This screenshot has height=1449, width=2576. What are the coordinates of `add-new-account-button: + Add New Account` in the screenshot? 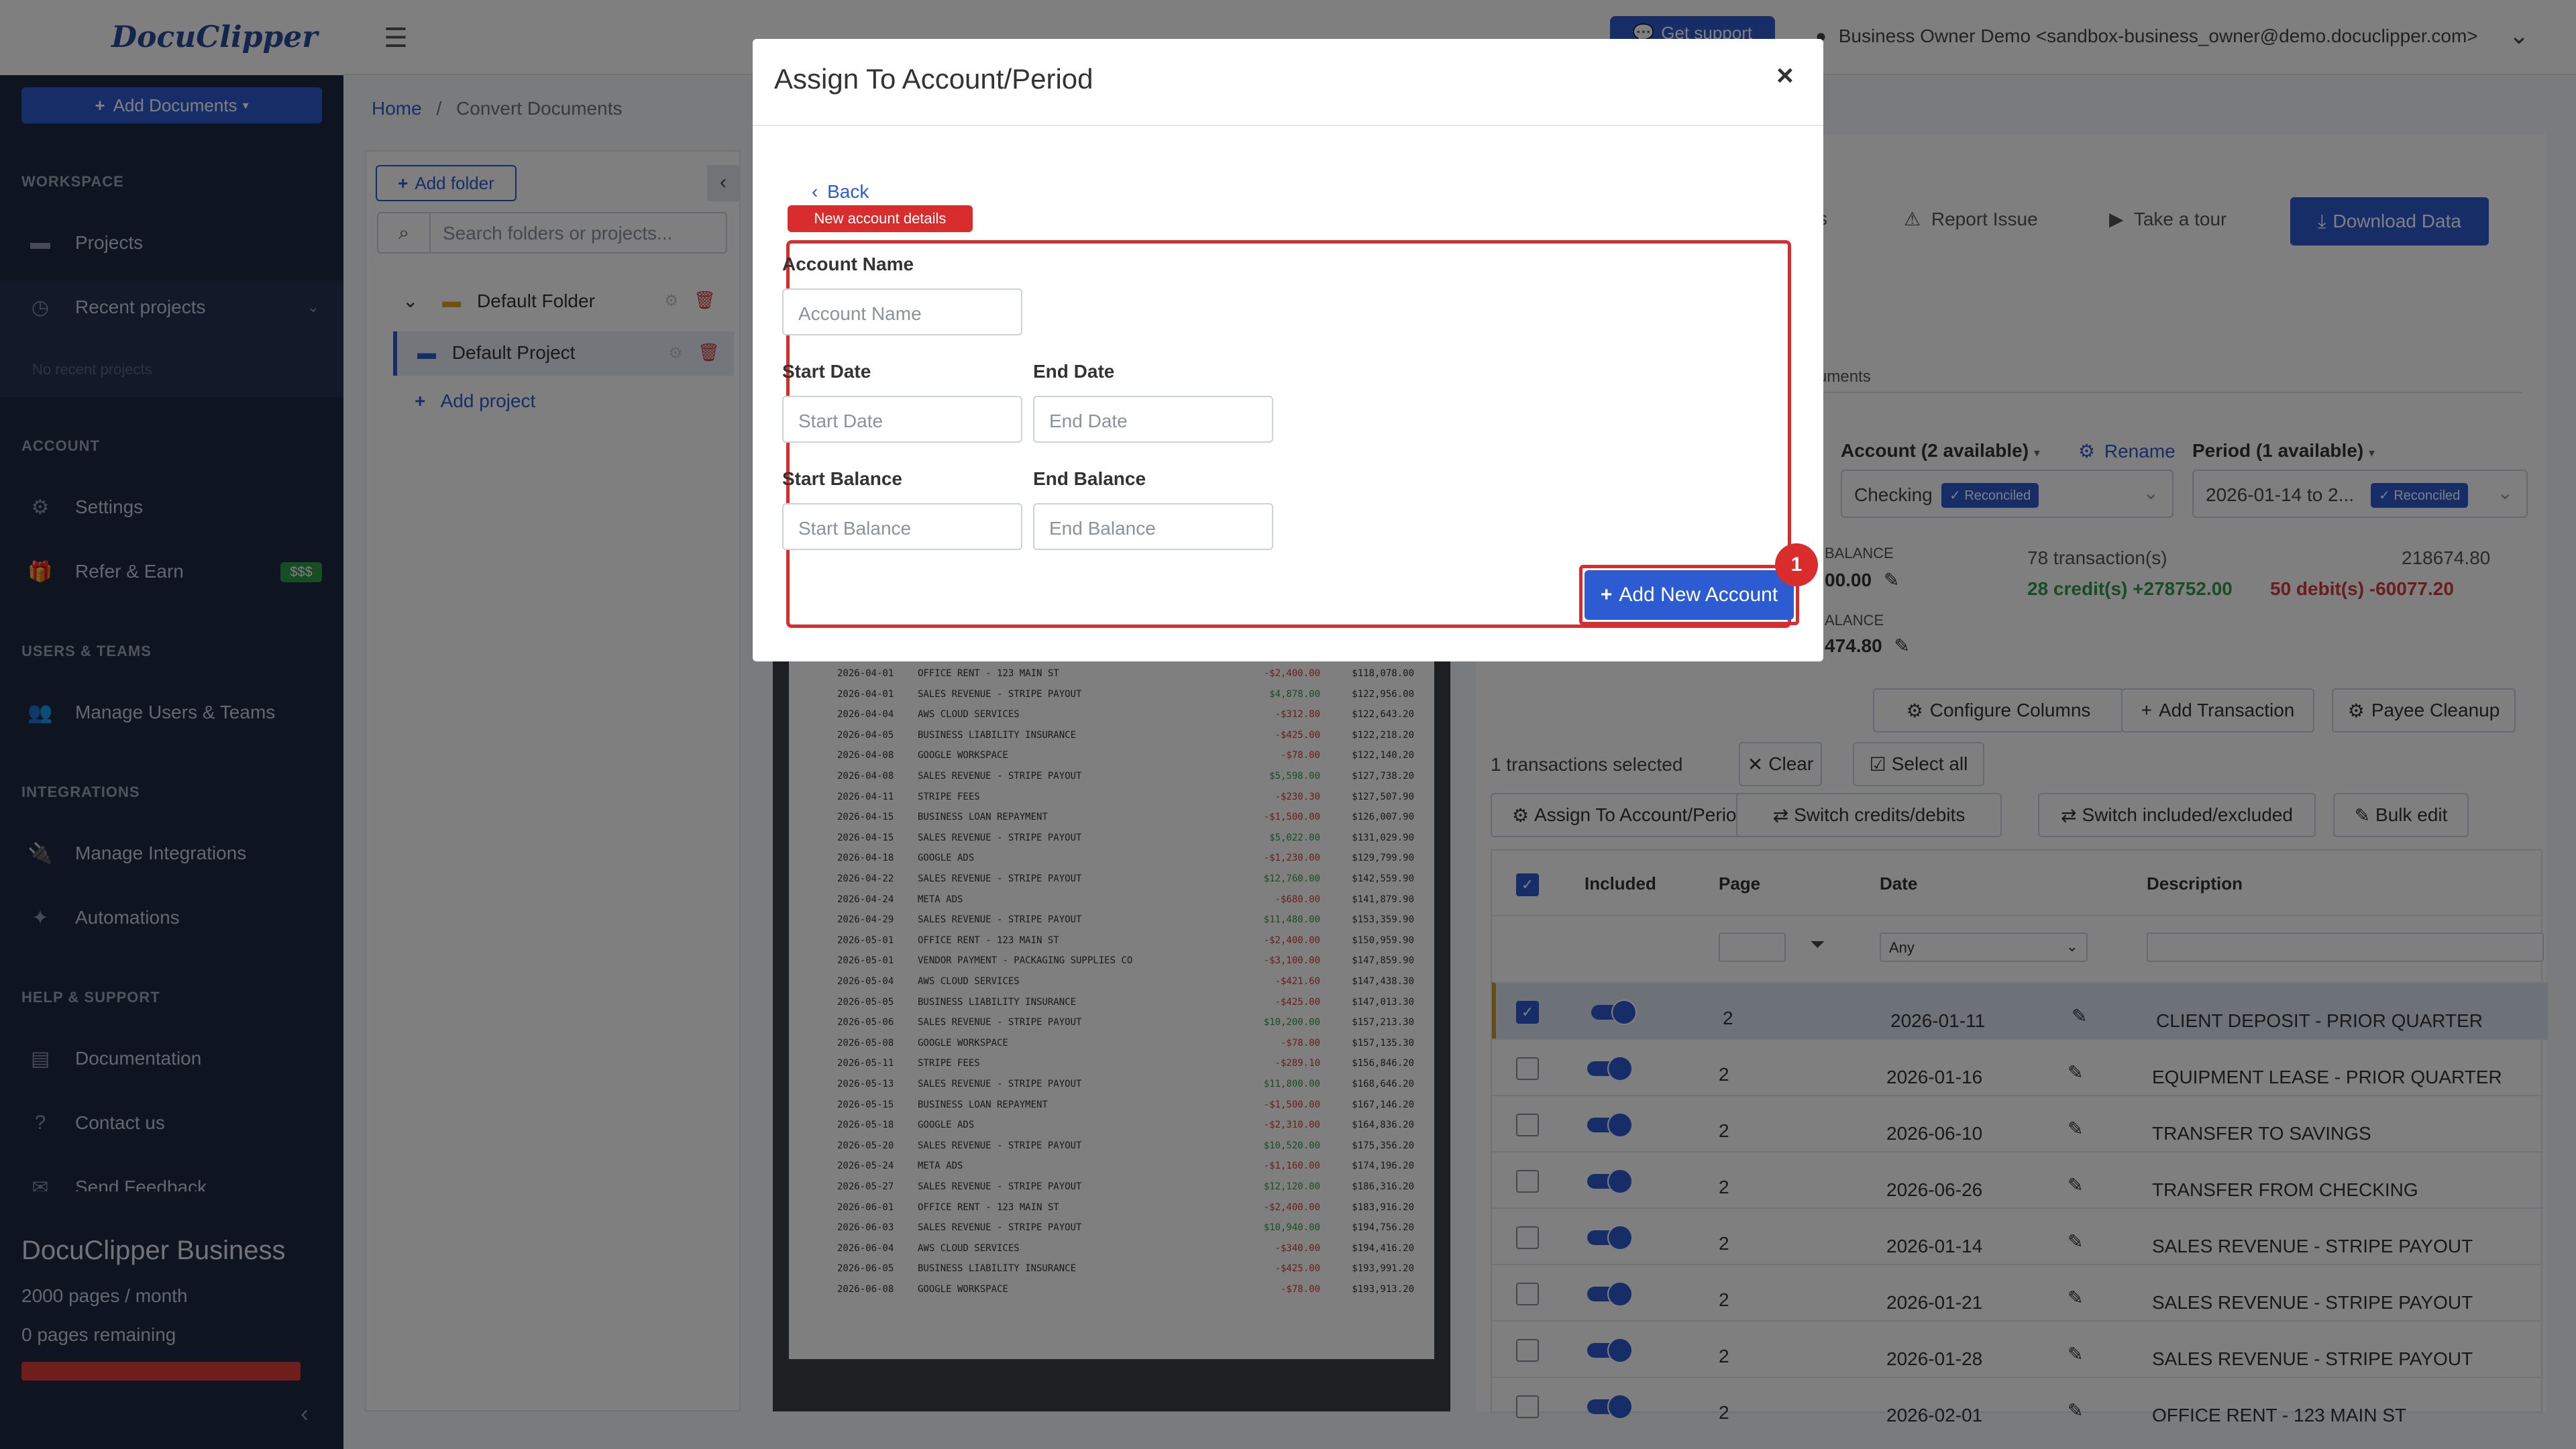 It's located at (1689, 595).